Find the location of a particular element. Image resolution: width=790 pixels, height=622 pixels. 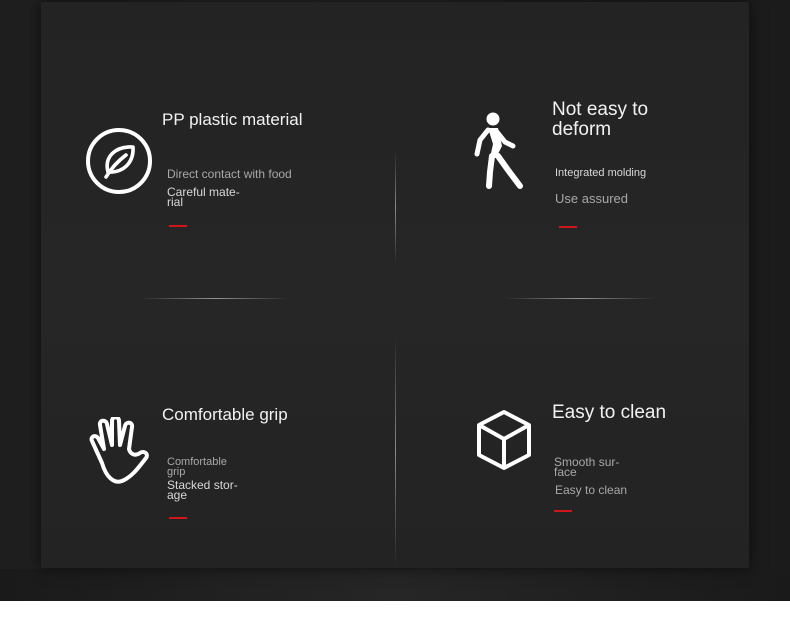

feature-line-comfortable-grip: Comfortable grip is located at coordinates (197, 467).